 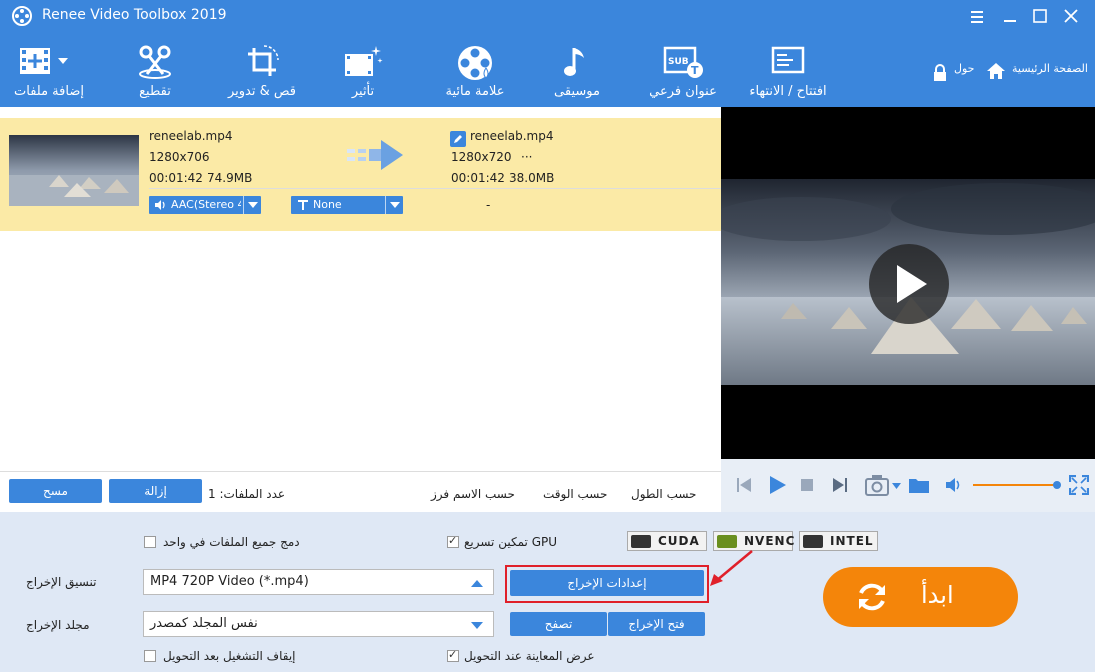 What do you see at coordinates (477, 583) in the screenshot?
I see `chevron-up-icon` at bounding box center [477, 583].